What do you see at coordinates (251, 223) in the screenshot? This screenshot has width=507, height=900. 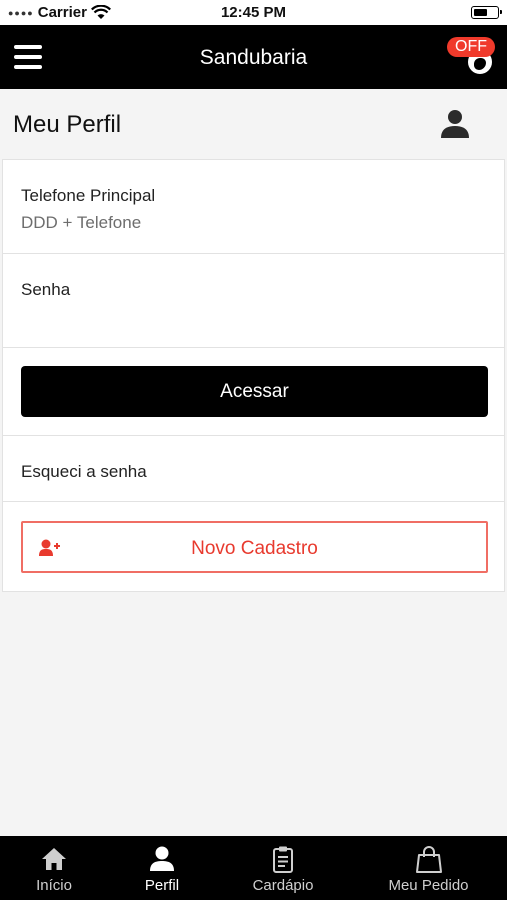 I see `phone-input` at bounding box center [251, 223].